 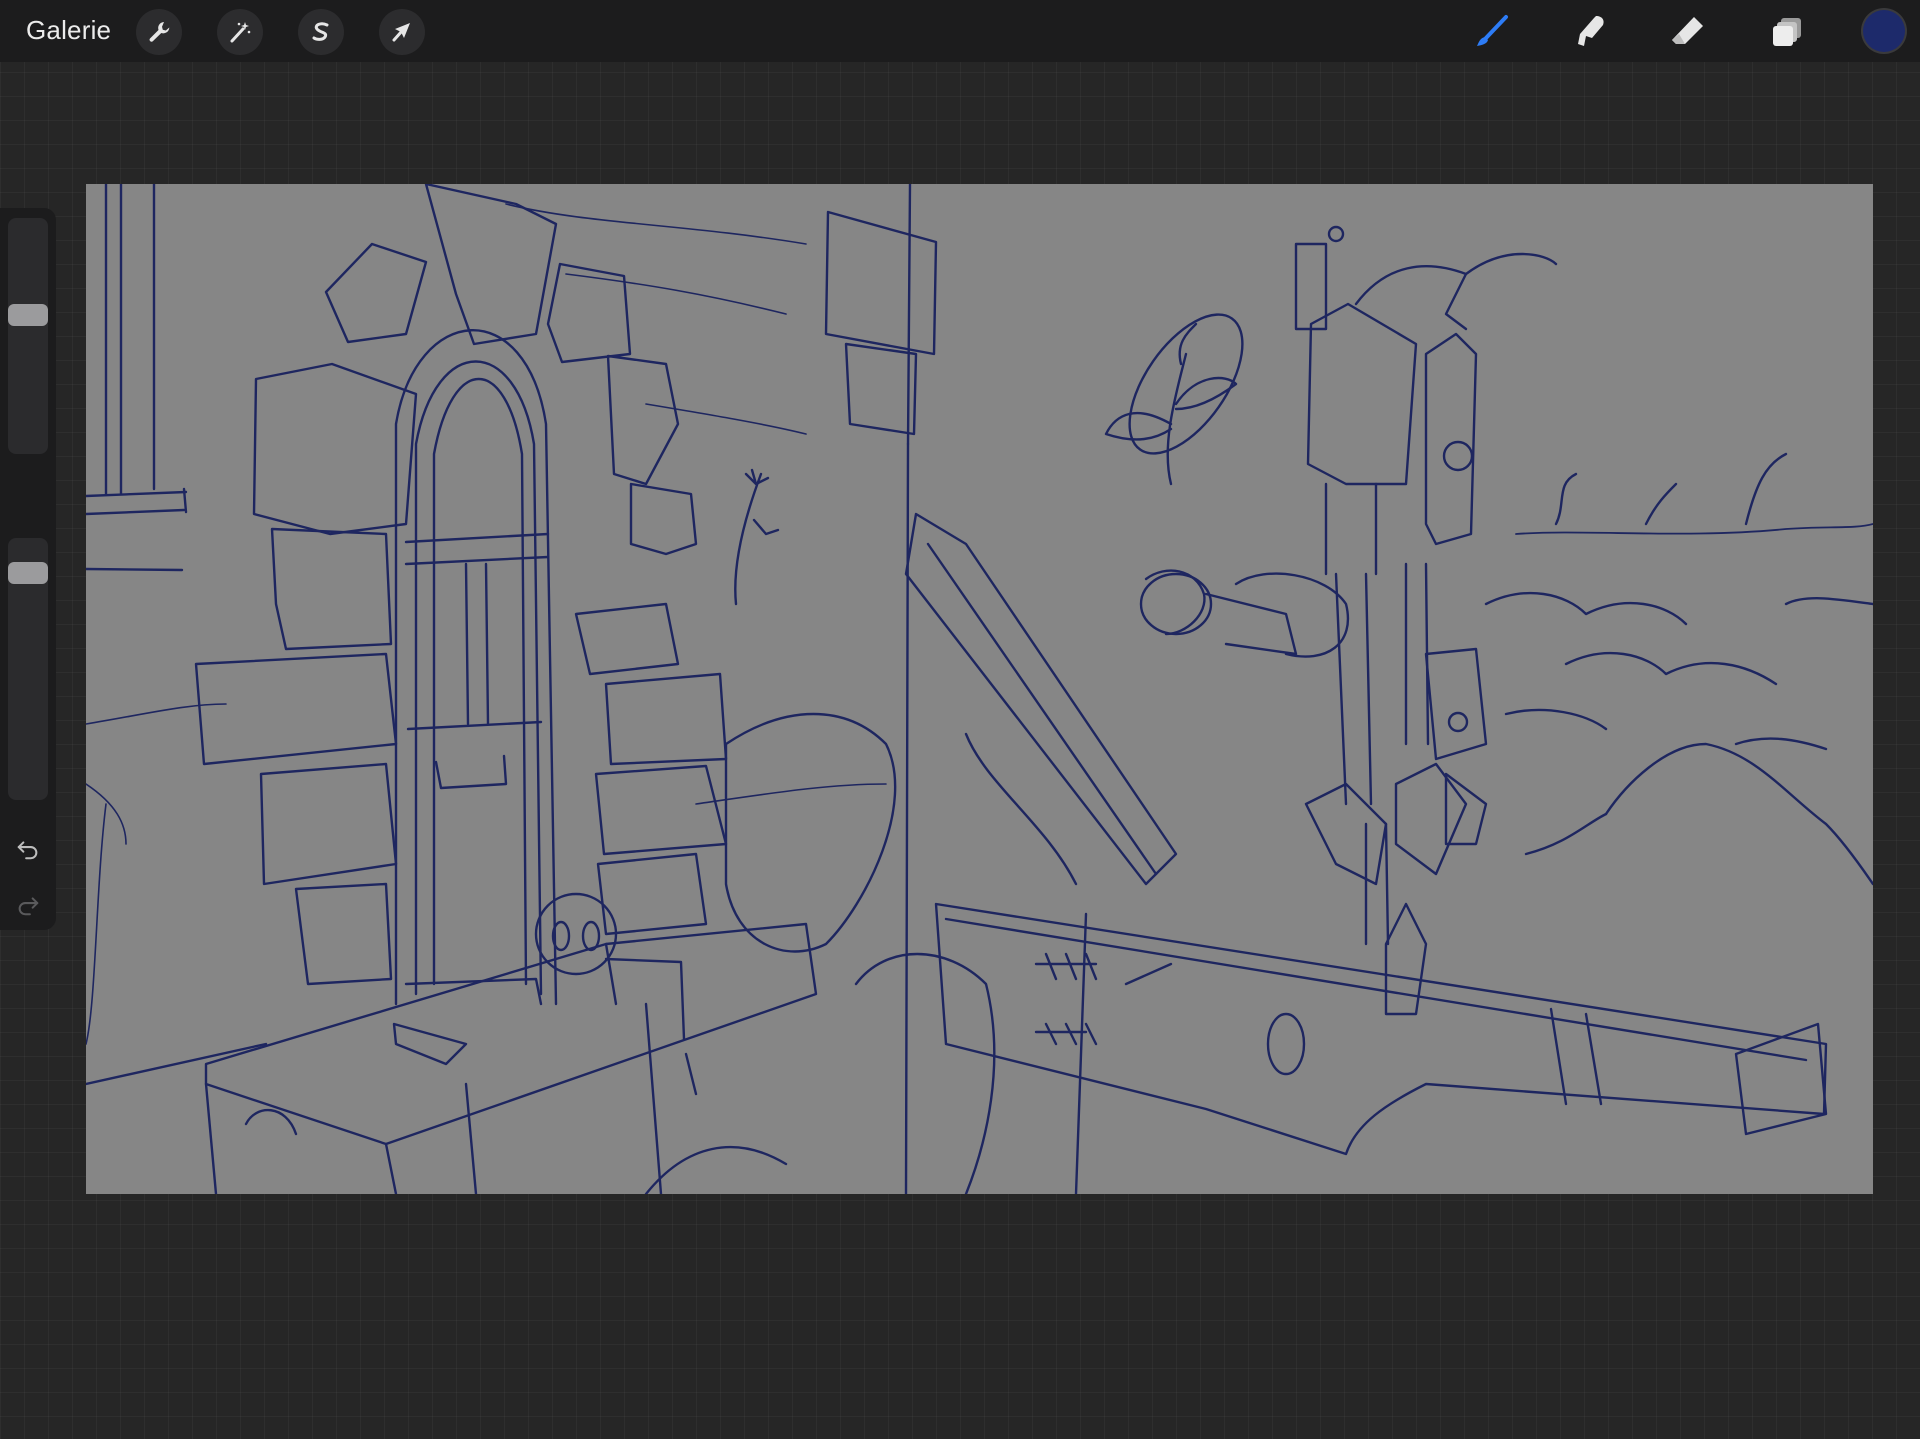 I want to click on adjustments-button, so click(x=240, y=32).